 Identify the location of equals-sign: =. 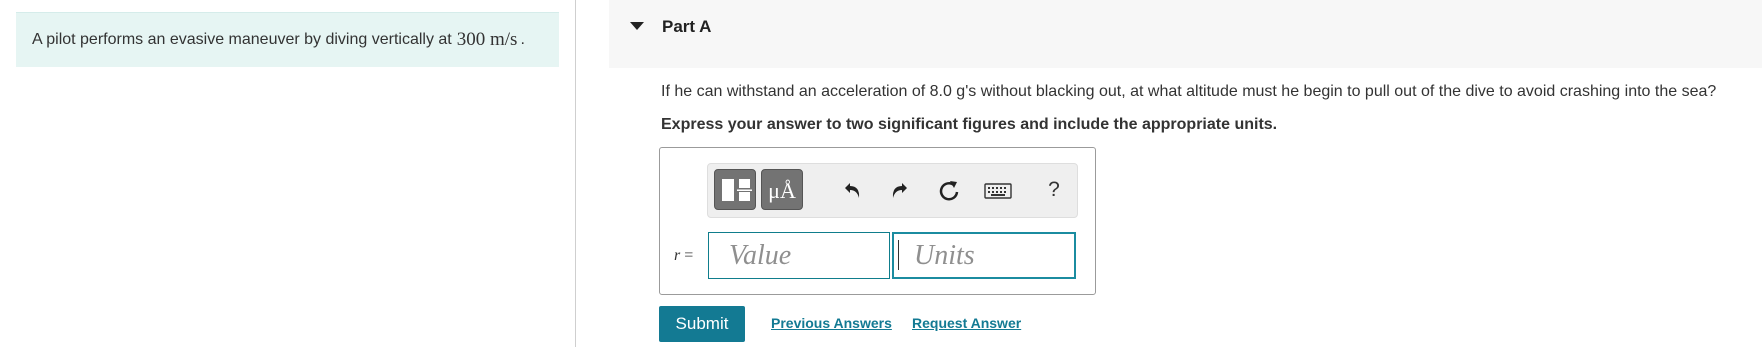
(689, 255).